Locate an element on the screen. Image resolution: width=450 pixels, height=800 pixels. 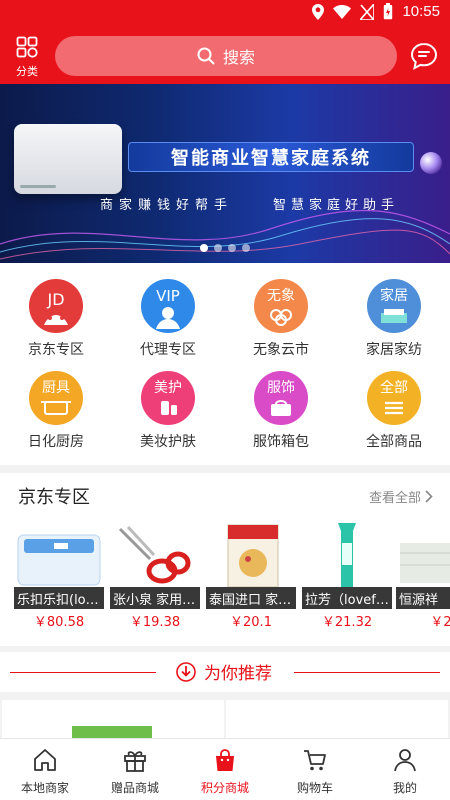
product-card: 乐扣乐扣(lo… ￥80.58 is located at coordinates (59, 578).